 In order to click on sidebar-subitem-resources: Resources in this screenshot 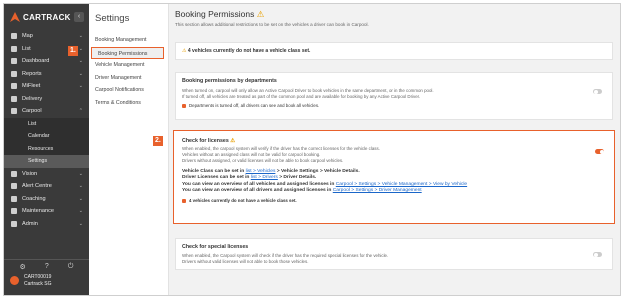, I will do `click(46, 148)`.